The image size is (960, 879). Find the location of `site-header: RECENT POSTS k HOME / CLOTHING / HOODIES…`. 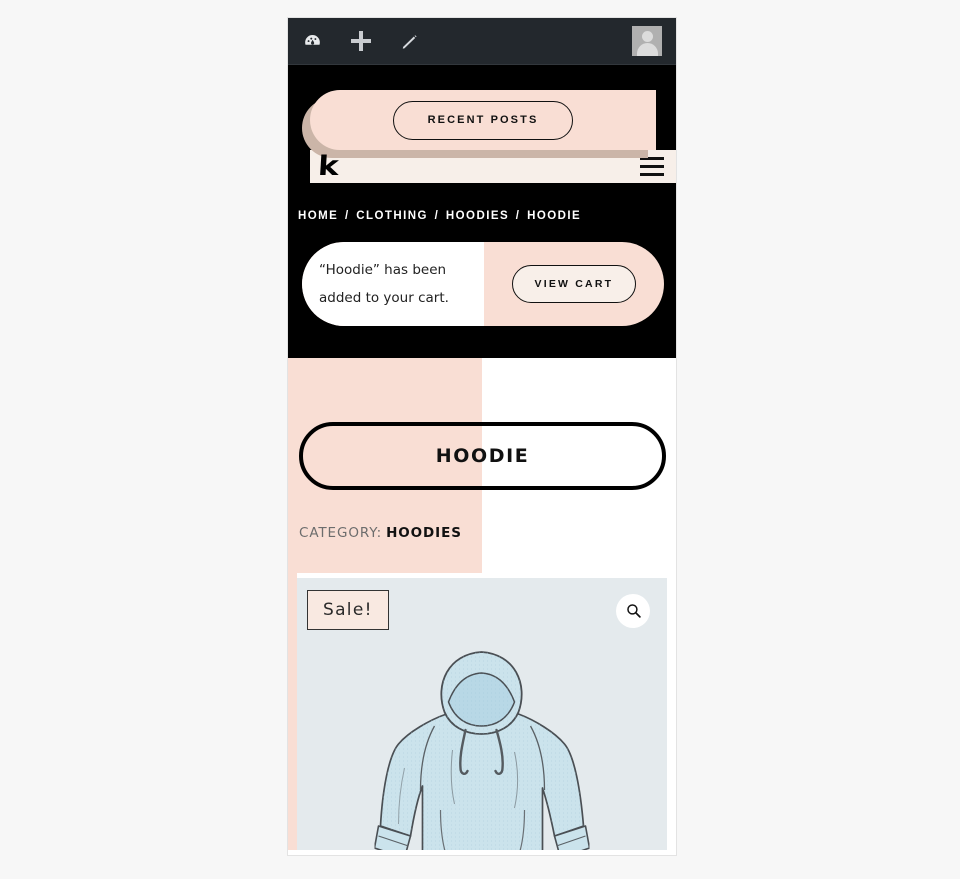

site-header: RECENT POSTS k HOME / CLOTHING / HOODIES… is located at coordinates (482, 211).